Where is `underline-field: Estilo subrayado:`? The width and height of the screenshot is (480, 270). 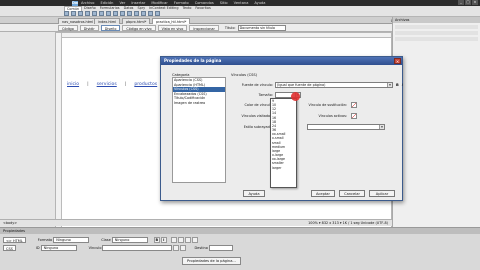 underline-field: Estilo subrayado: is located at coordinates (310, 127).